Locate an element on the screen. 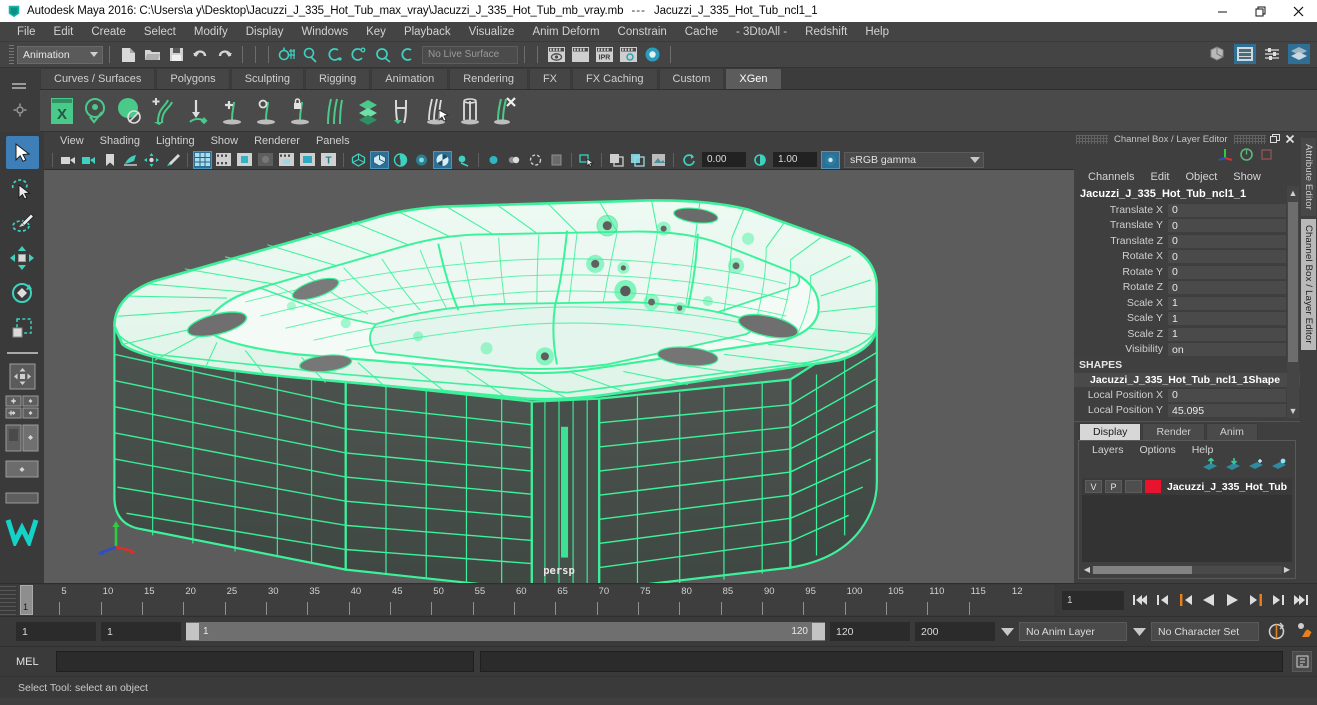 This screenshot has height=705, width=1317. menu-select: Select is located at coordinates (160, 32).